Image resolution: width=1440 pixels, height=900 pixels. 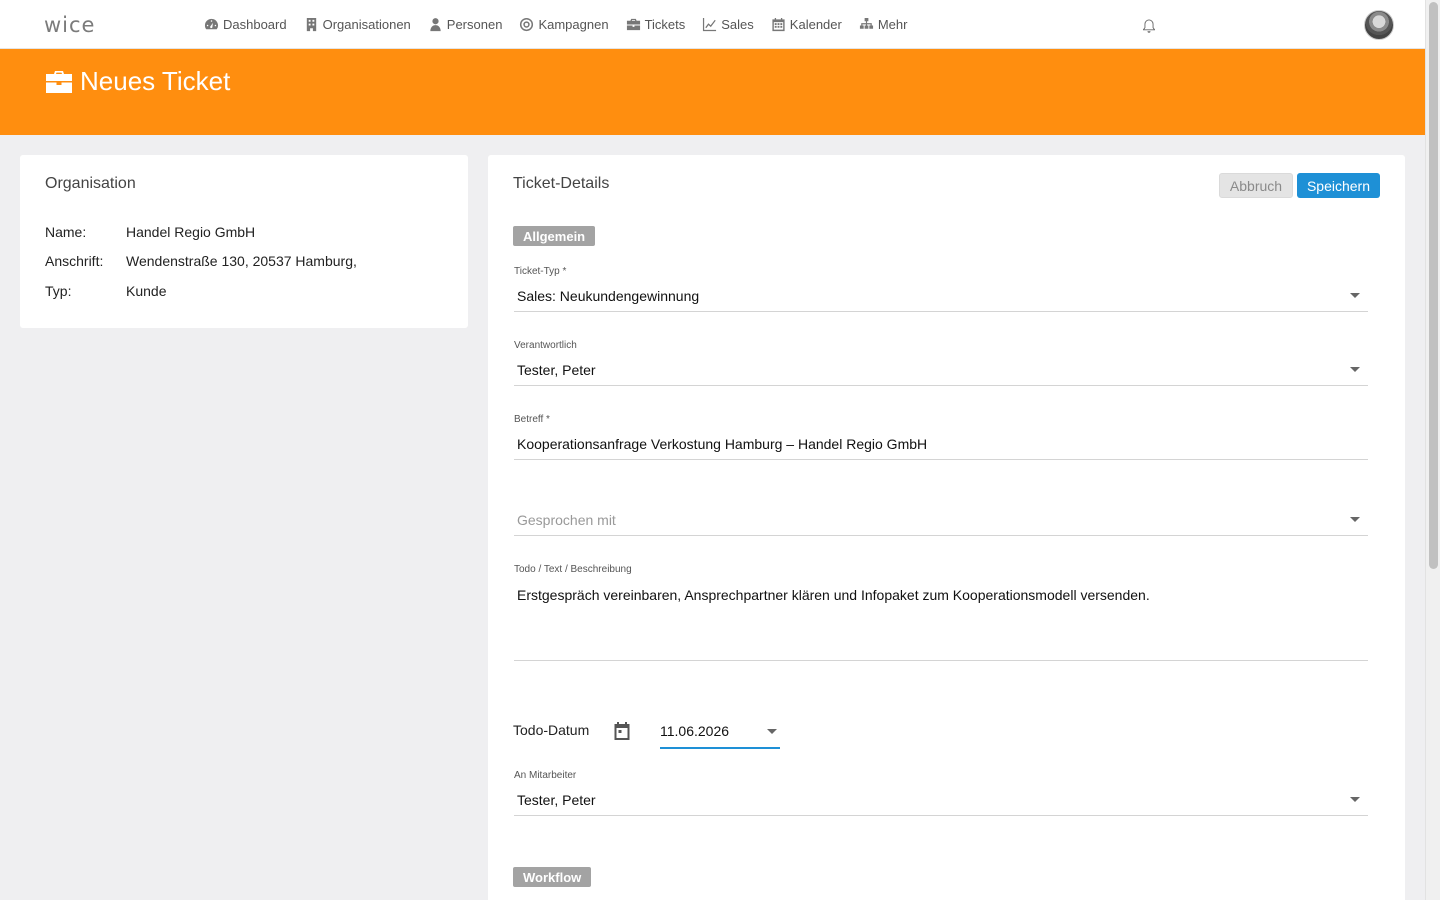 I want to click on org-row-type: Typ: Kunde, so click(x=105, y=291).